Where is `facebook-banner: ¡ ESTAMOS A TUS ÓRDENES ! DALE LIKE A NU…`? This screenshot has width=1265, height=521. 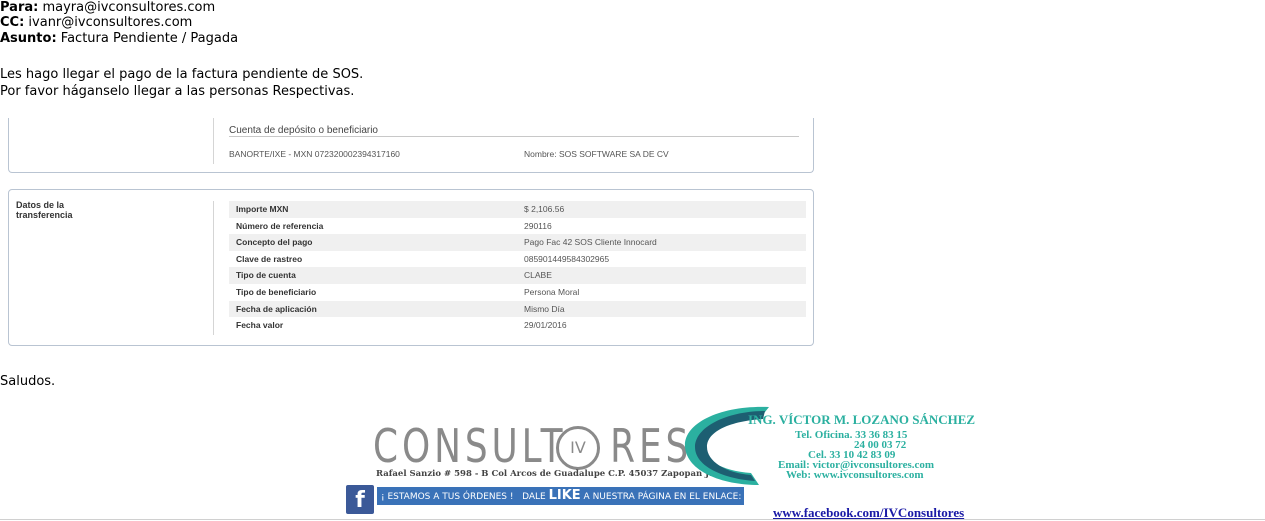
facebook-banner: ¡ ESTAMOS A TUS ÓRDENES ! DALE LIKE A NU… is located at coordinates (560, 496).